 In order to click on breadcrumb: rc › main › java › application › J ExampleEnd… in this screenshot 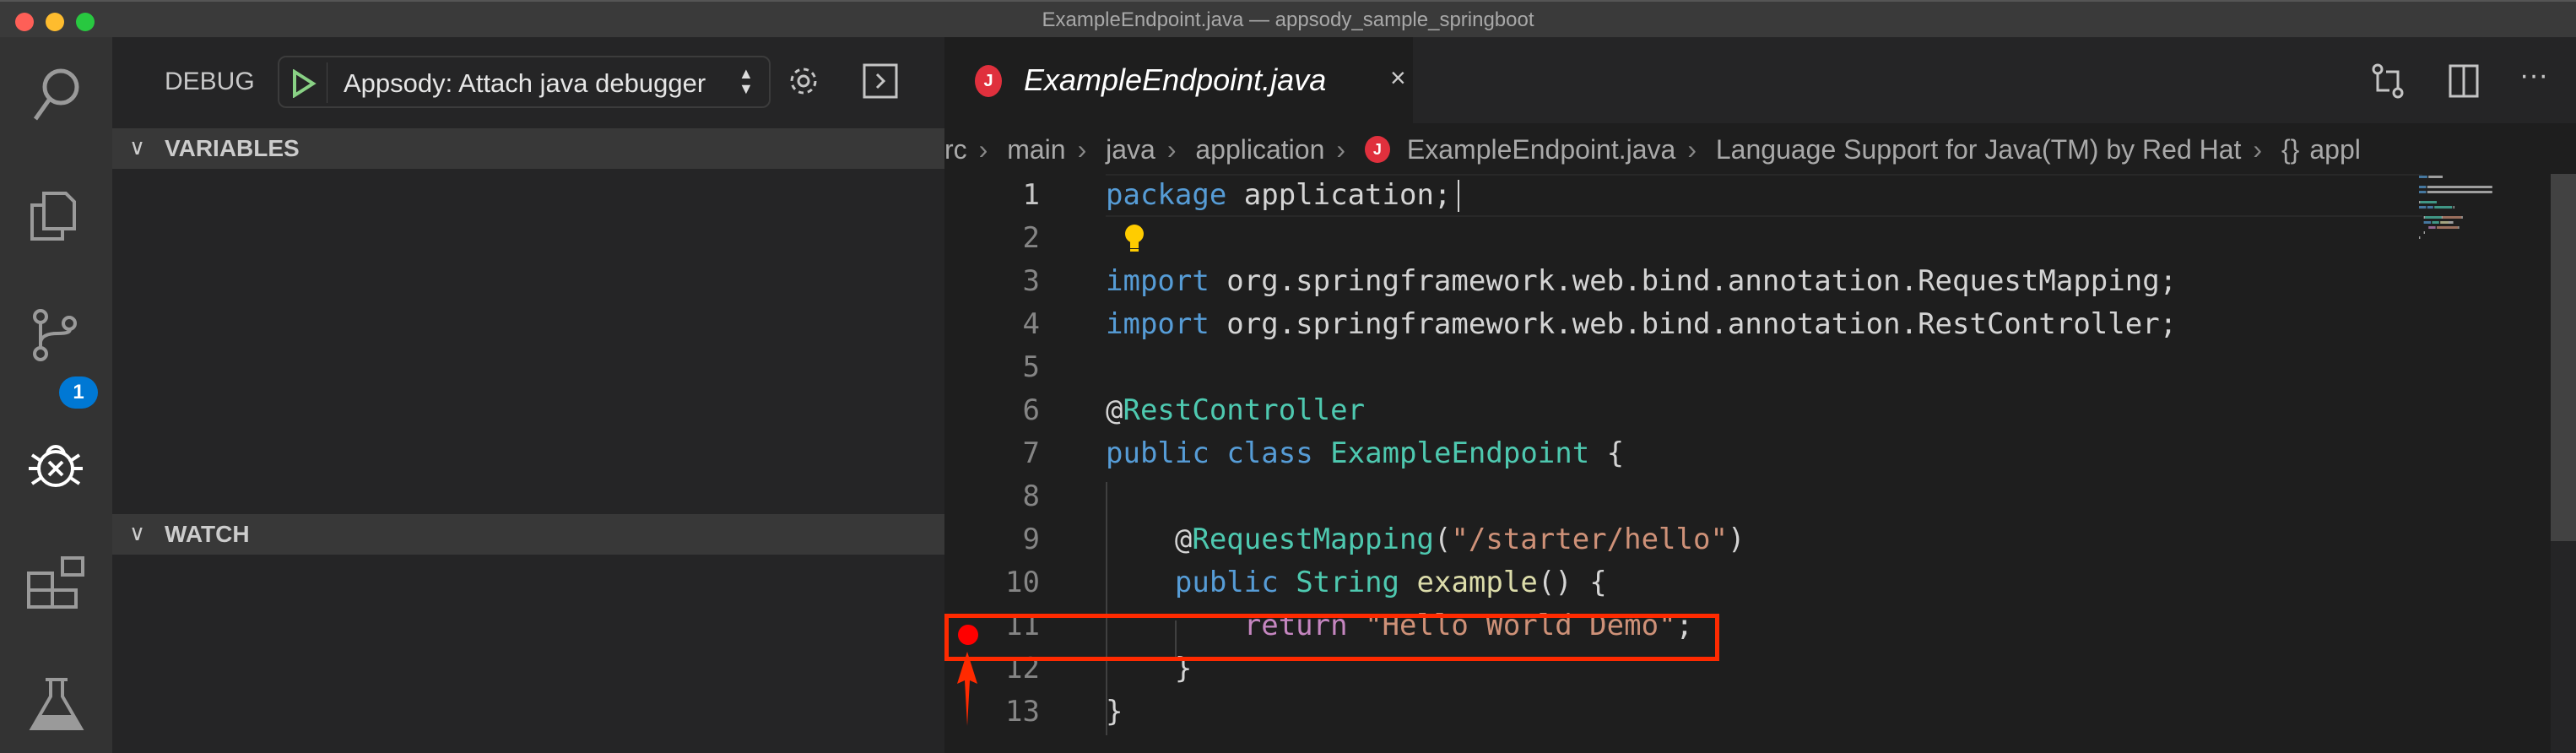, I will do `click(1760, 147)`.